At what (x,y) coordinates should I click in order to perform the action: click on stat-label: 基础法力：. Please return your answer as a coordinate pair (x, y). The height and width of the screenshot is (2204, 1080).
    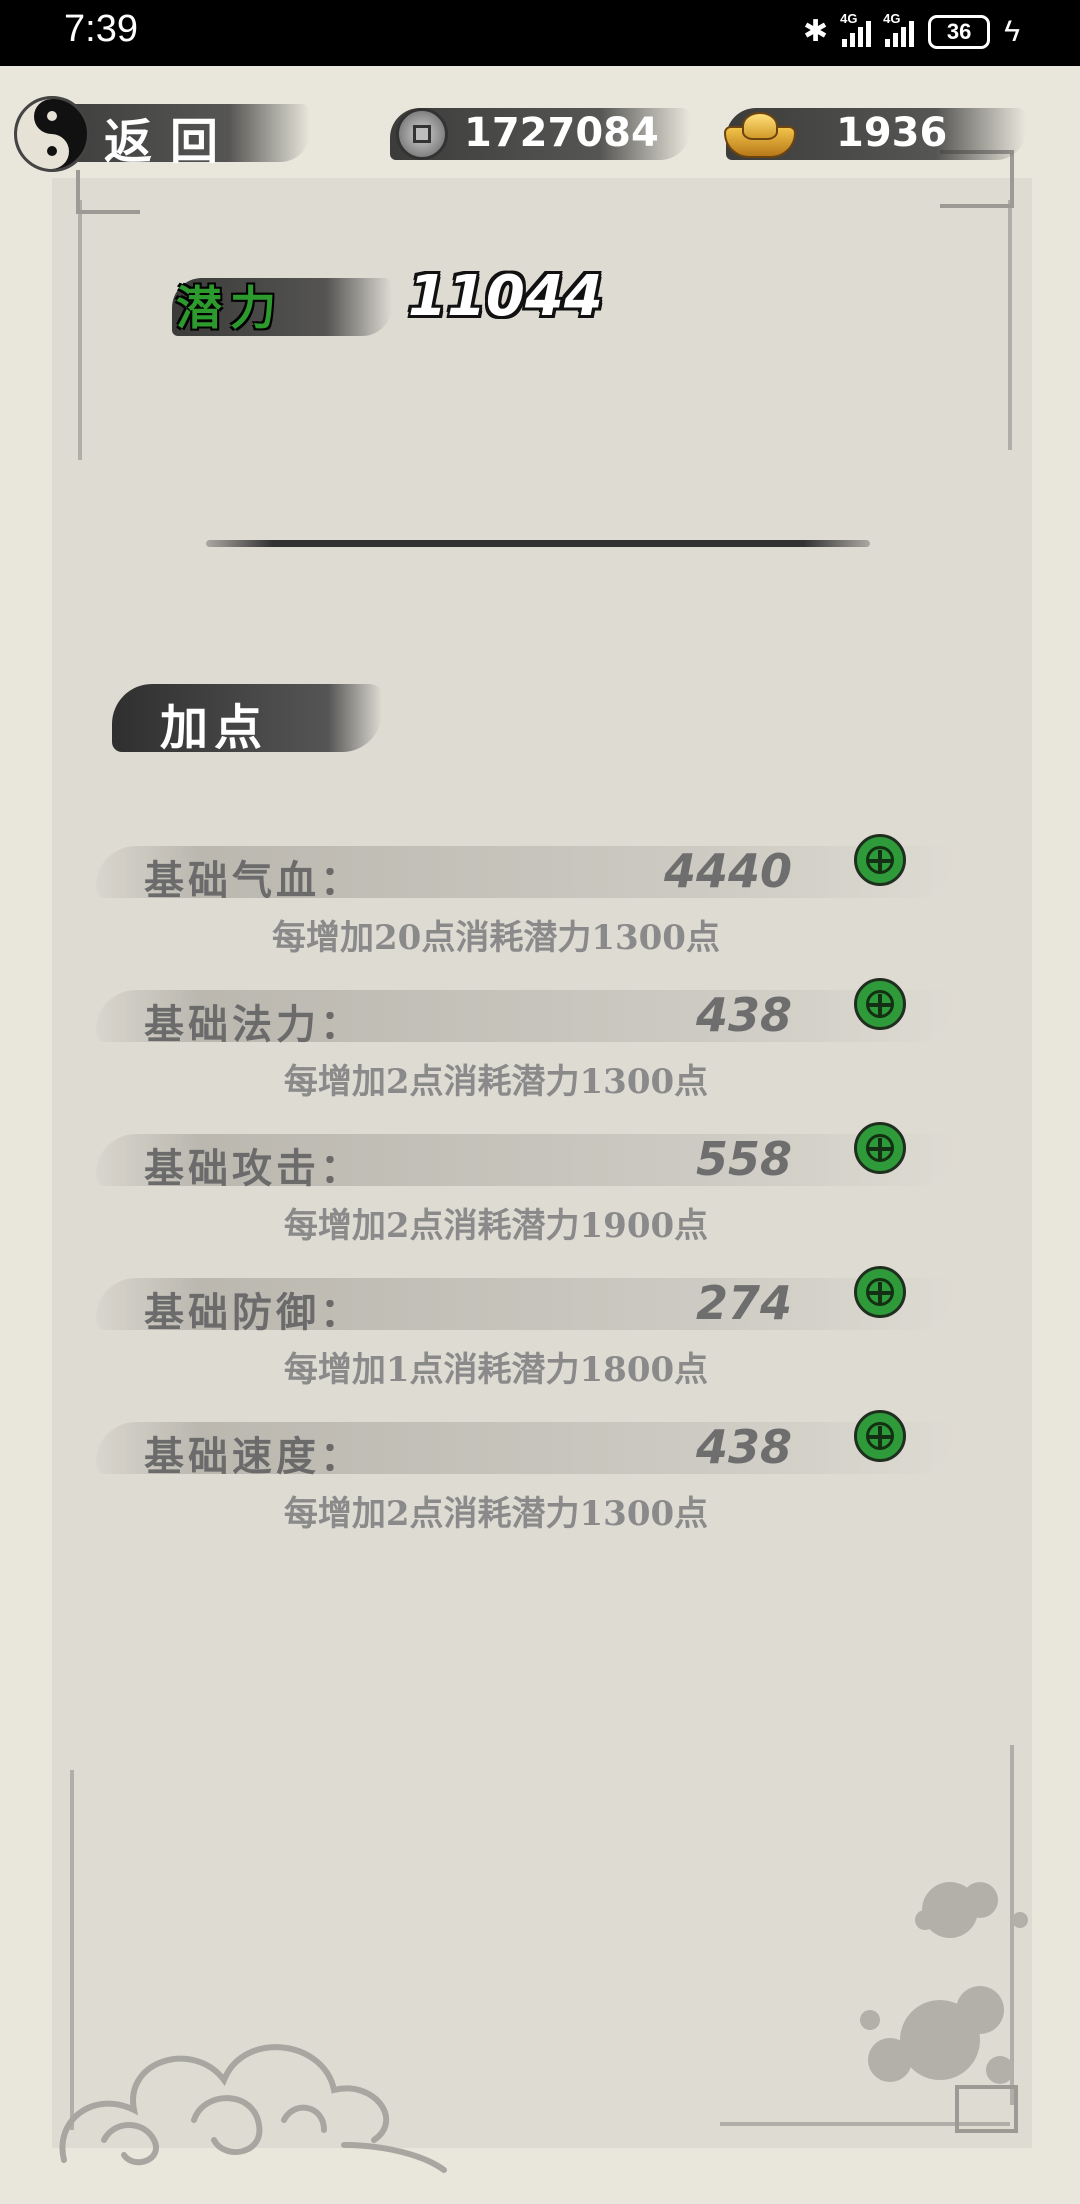
    Looking at the image, I should click on (254, 1024).